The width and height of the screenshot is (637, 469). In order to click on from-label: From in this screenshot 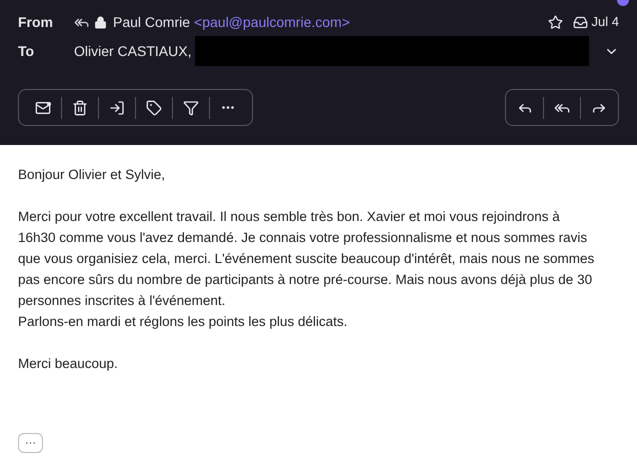, I will do `click(36, 22)`.